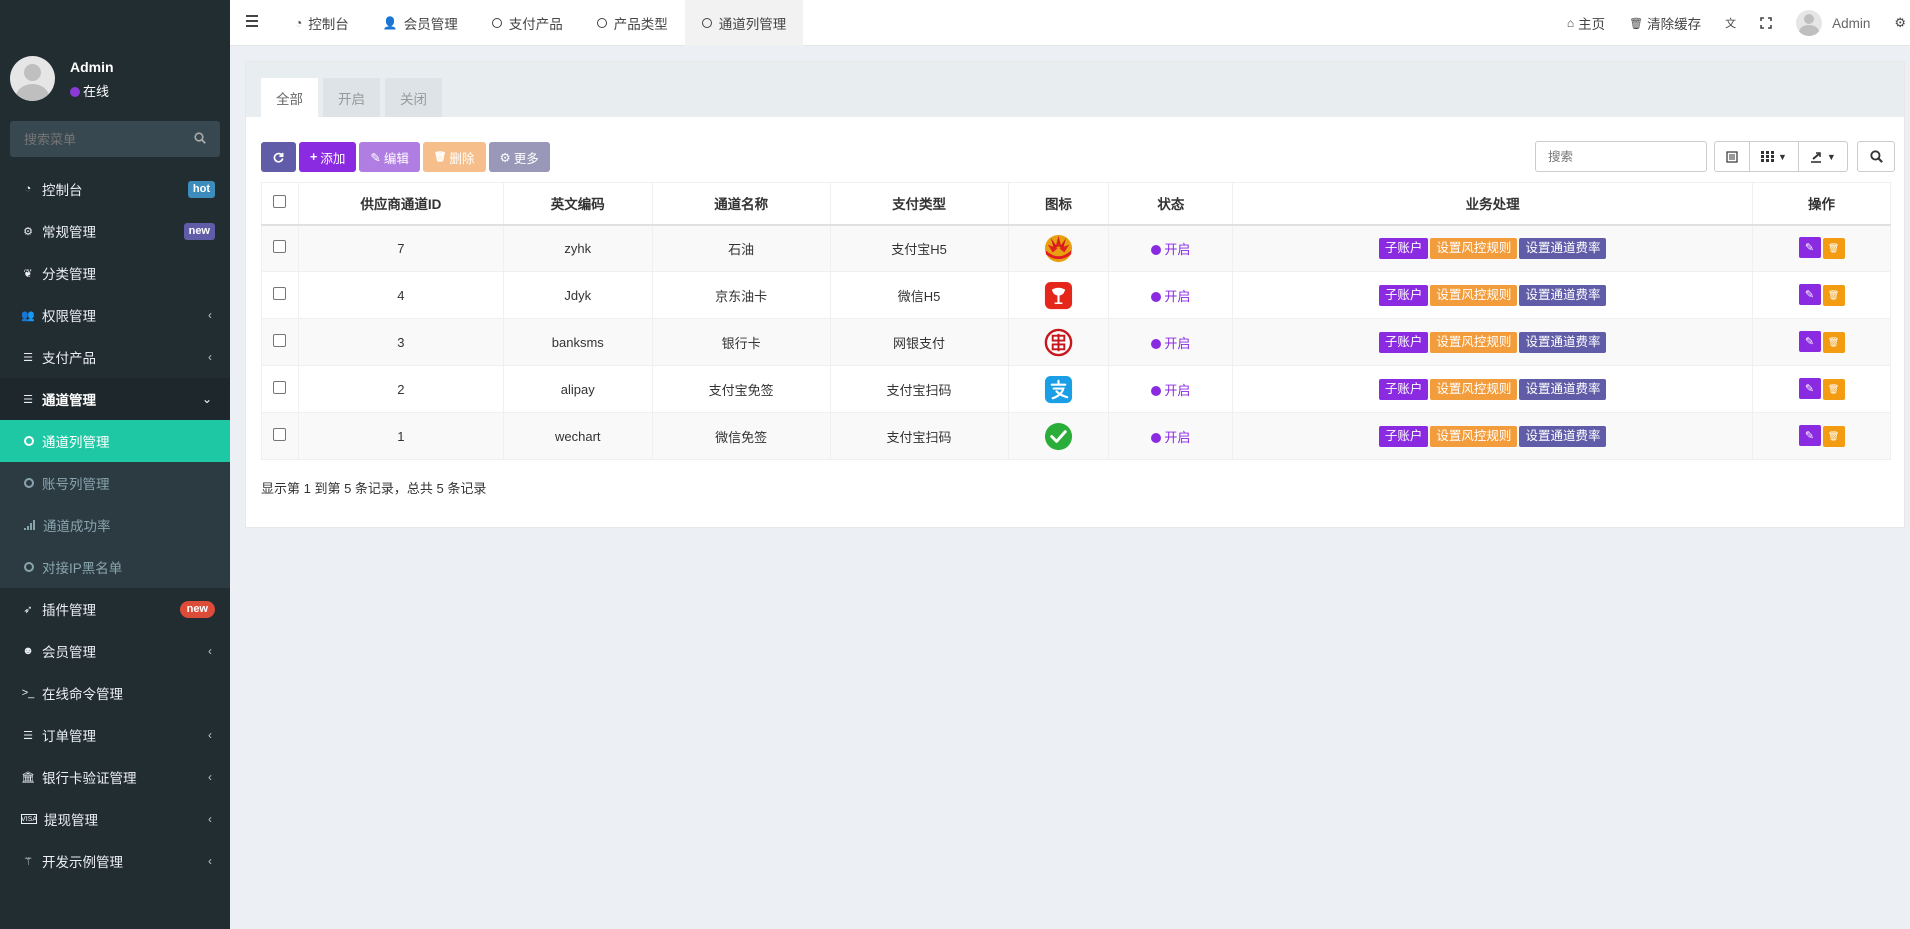 This screenshot has height=929, width=1910. Describe the element at coordinates (632, 23) in the screenshot. I see `tab-product-type: 产品类型` at that location.